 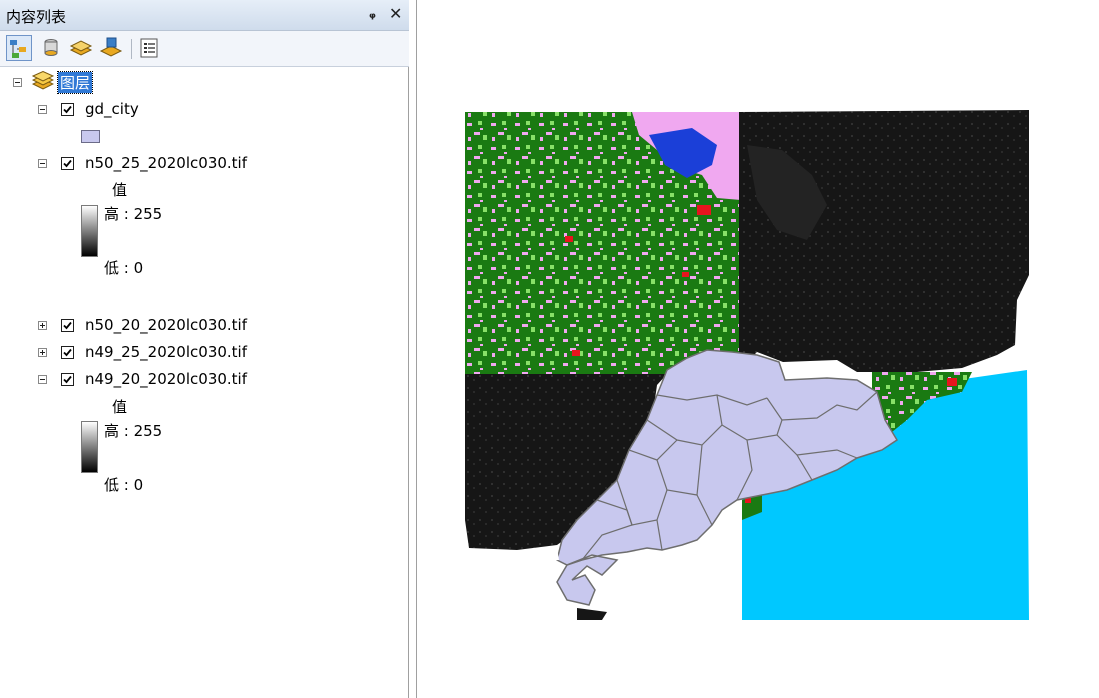 What do you see at coordinates (17, 82) in the screenshot?
I see `collapse-root-toggle` at bounding box center [17, 82].